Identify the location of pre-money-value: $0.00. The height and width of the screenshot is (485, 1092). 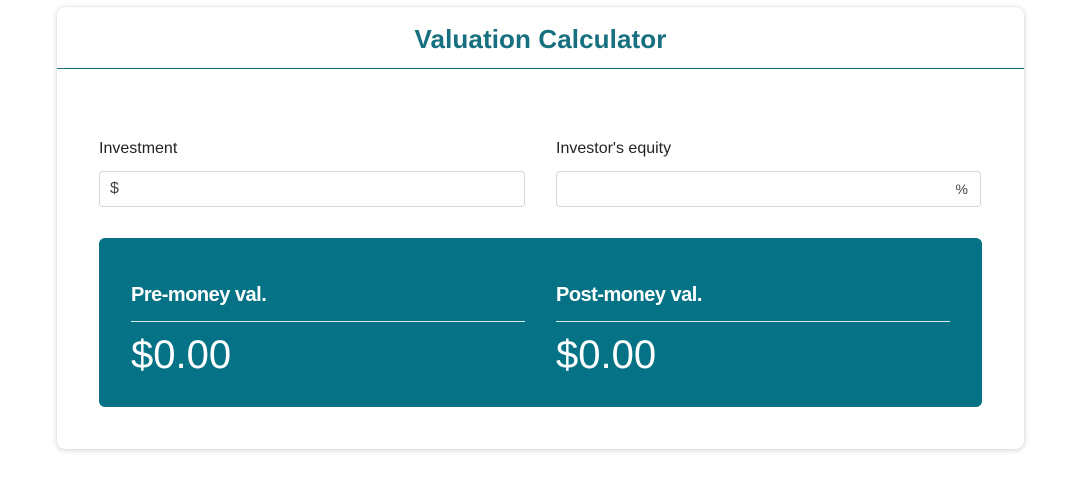
(181, 355).